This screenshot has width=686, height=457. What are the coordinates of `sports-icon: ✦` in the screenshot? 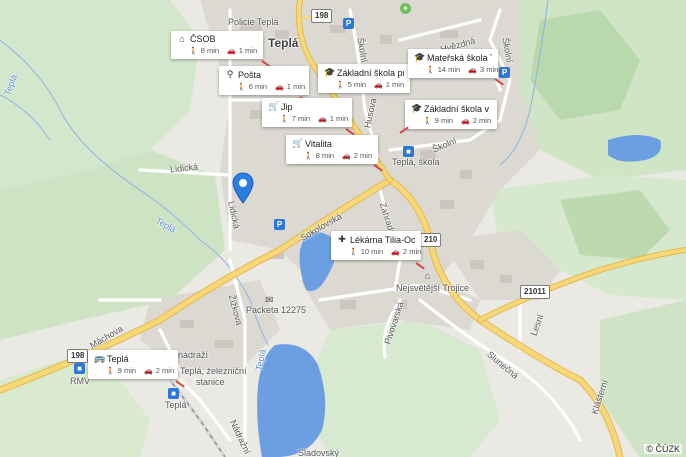 It's located at (405, 8).